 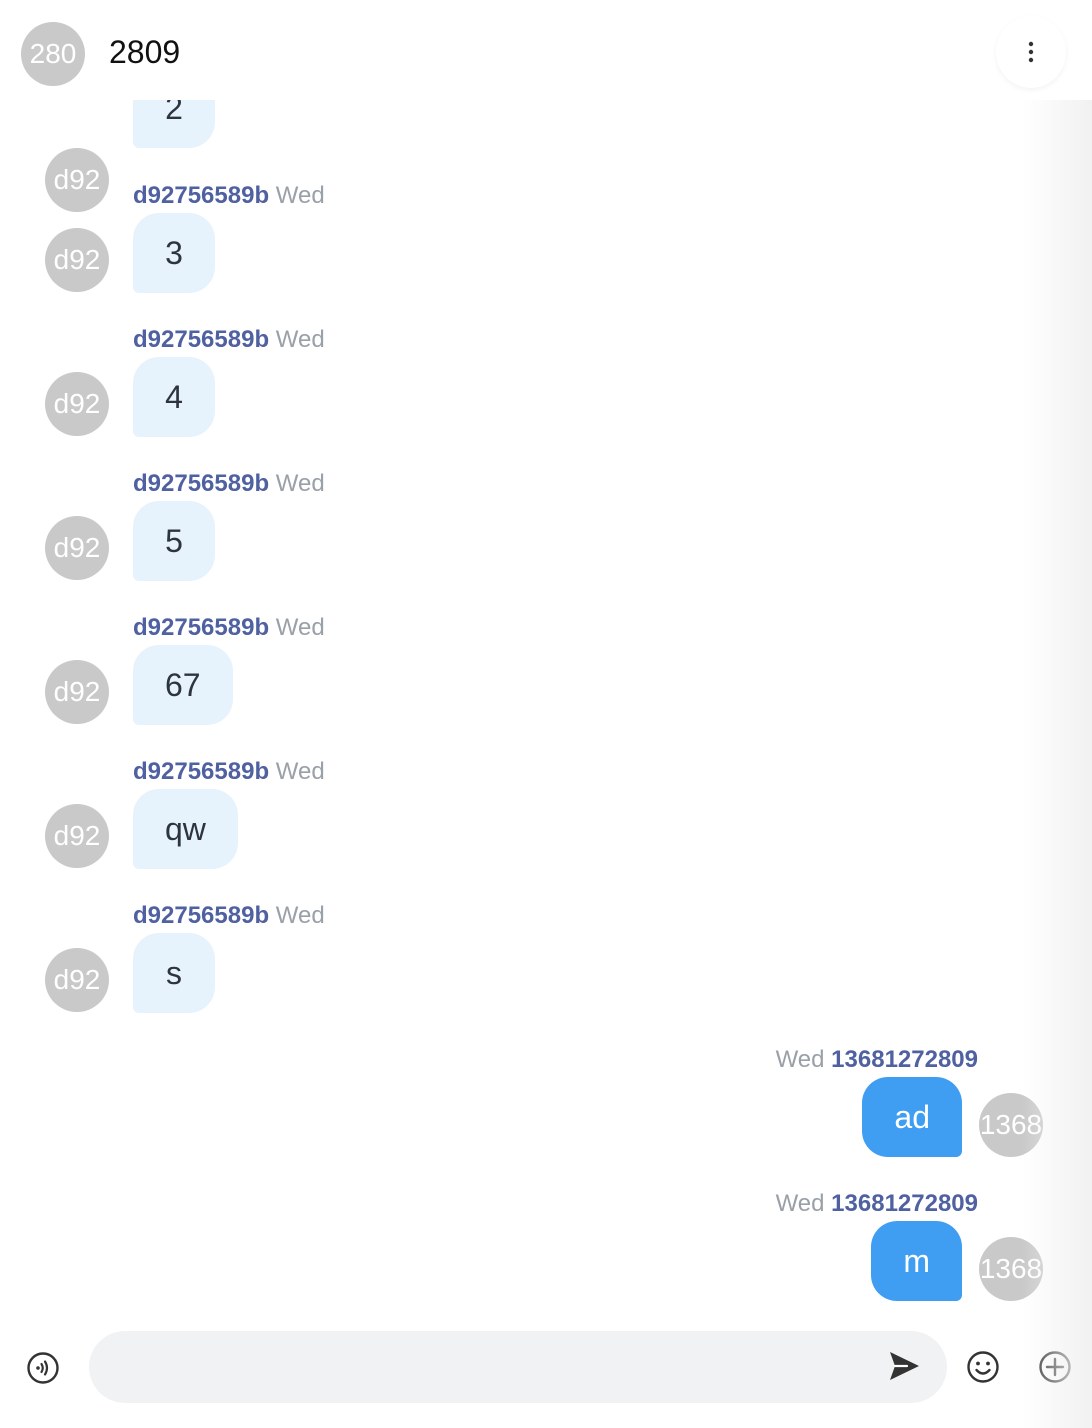 I want to click on emoji-icon, so click(x=983, y=1367).